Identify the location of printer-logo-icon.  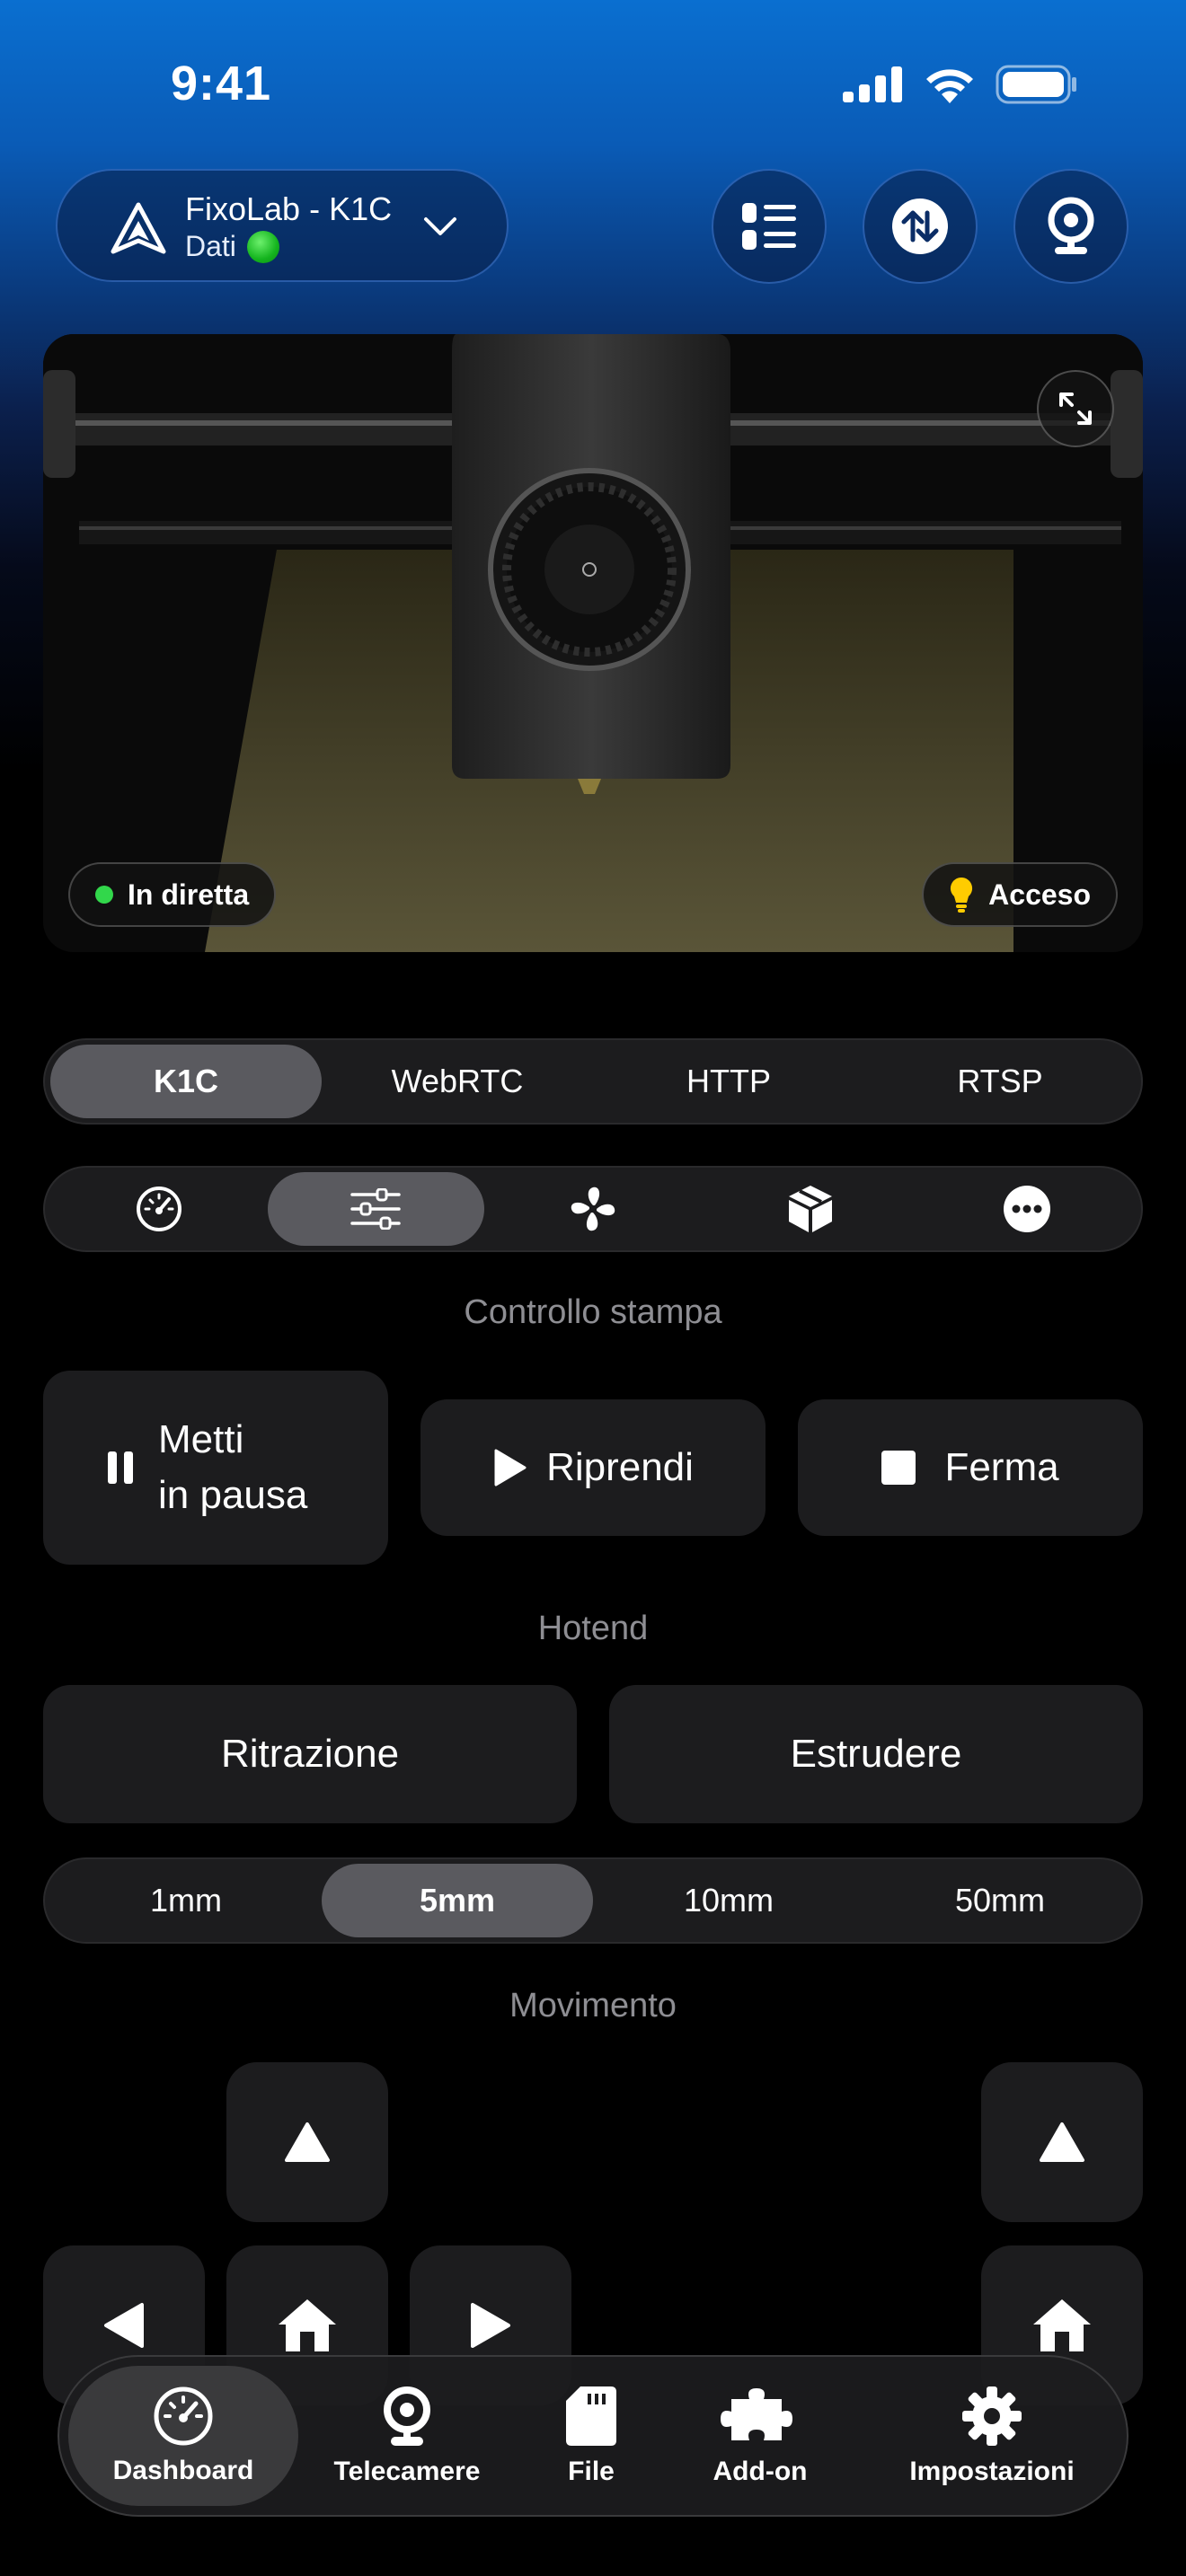
(138, 228).